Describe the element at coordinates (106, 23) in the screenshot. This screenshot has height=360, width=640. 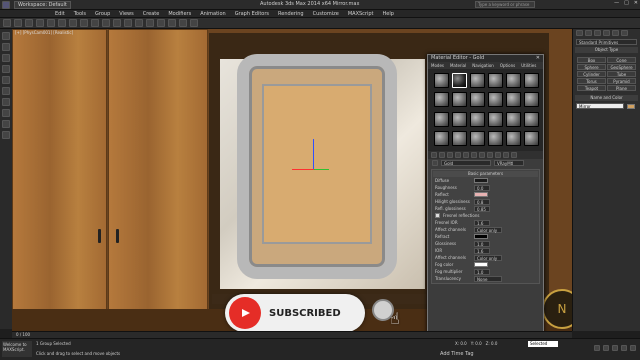
I see `snap-icon` at that location.